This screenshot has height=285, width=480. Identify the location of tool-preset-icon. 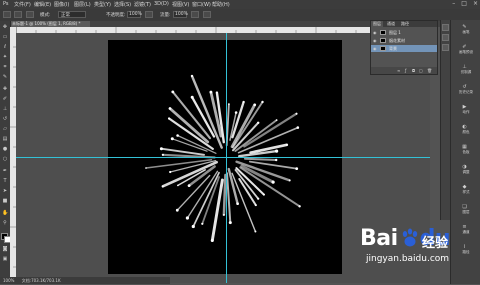
(7, 14).